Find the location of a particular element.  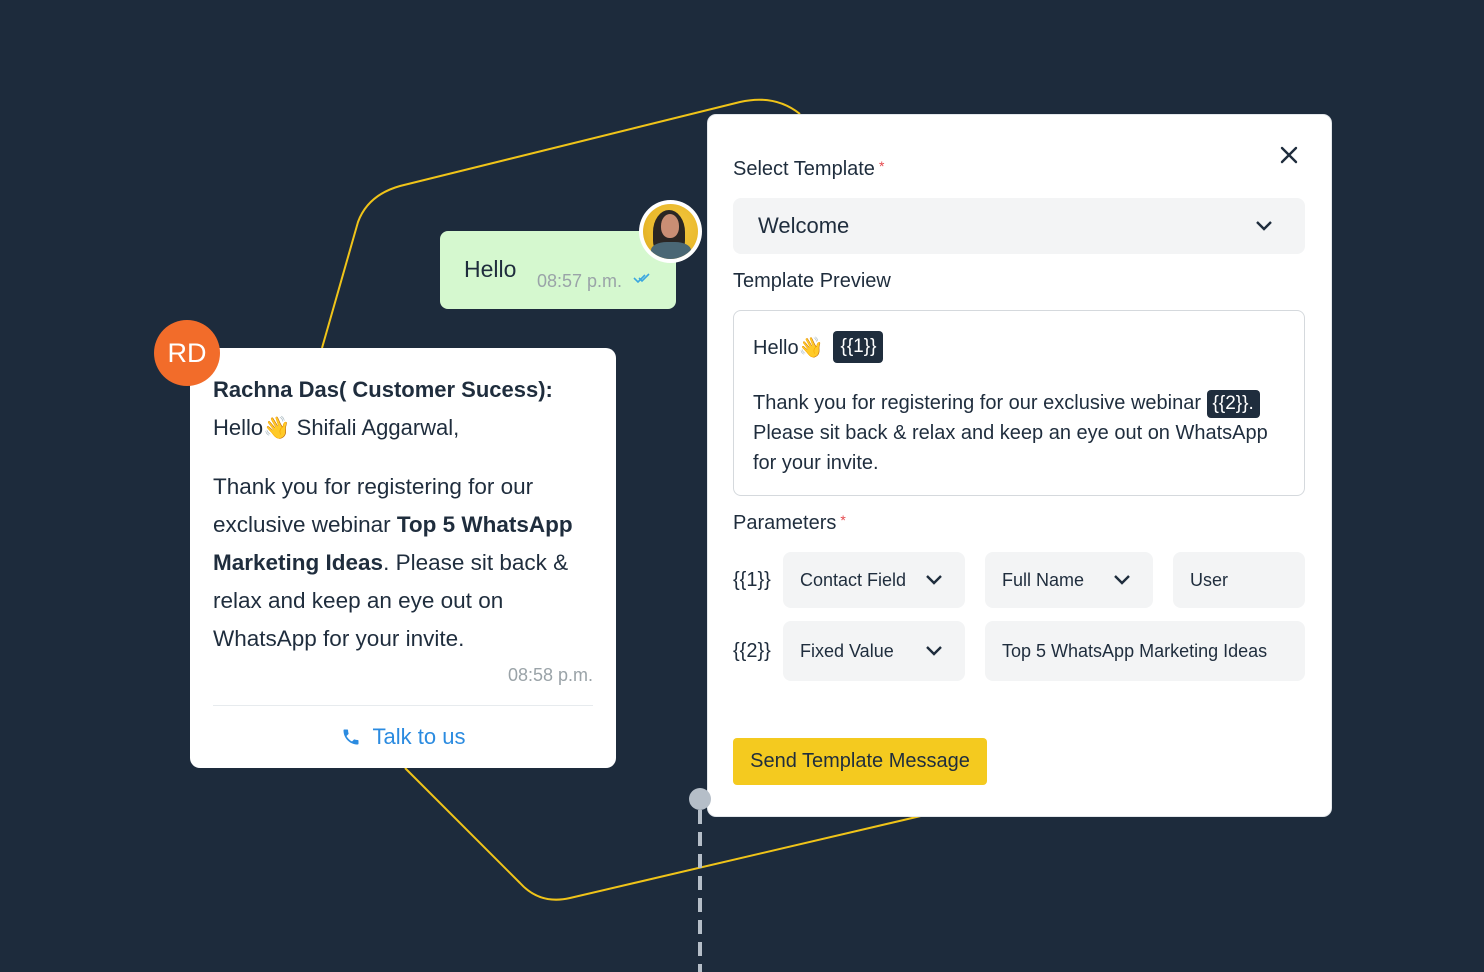

received-message-time: 08:58 p.m. is located at coordinates (550, 675).